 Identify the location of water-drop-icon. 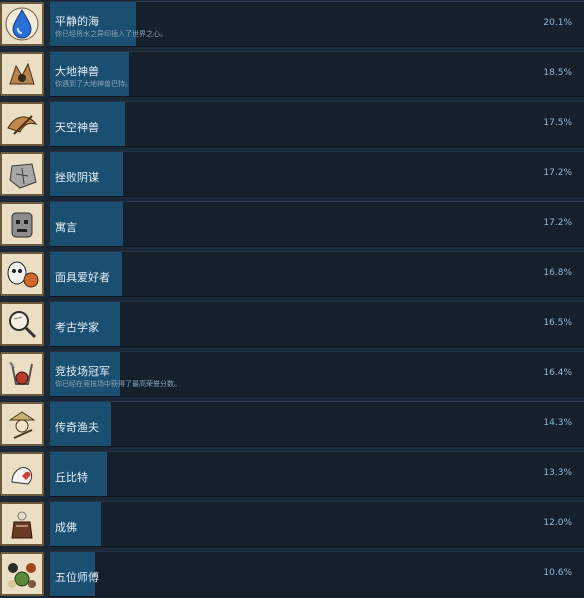
(22, 24).